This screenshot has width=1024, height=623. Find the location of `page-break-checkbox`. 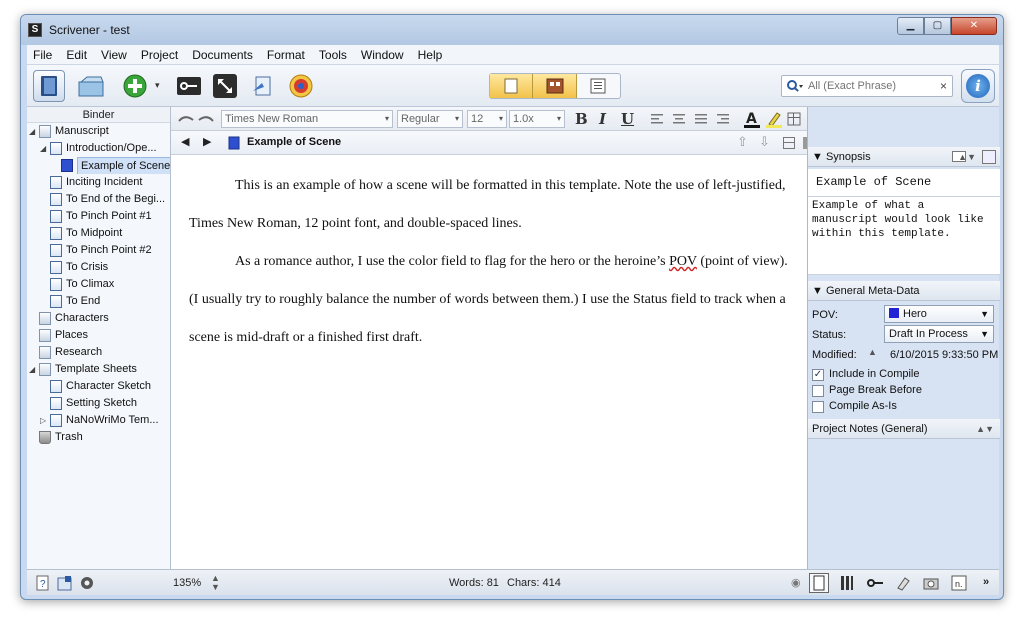

page-break-checkbox is located at coordinates (818, 391).